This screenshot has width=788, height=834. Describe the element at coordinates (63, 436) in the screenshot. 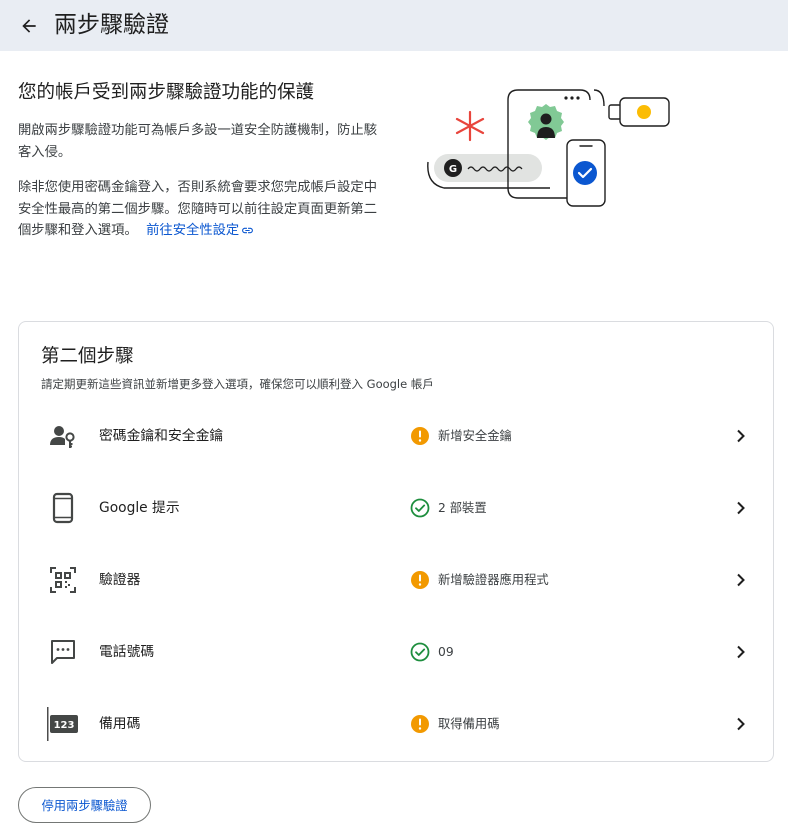

I see `passkey-icon` at that location.